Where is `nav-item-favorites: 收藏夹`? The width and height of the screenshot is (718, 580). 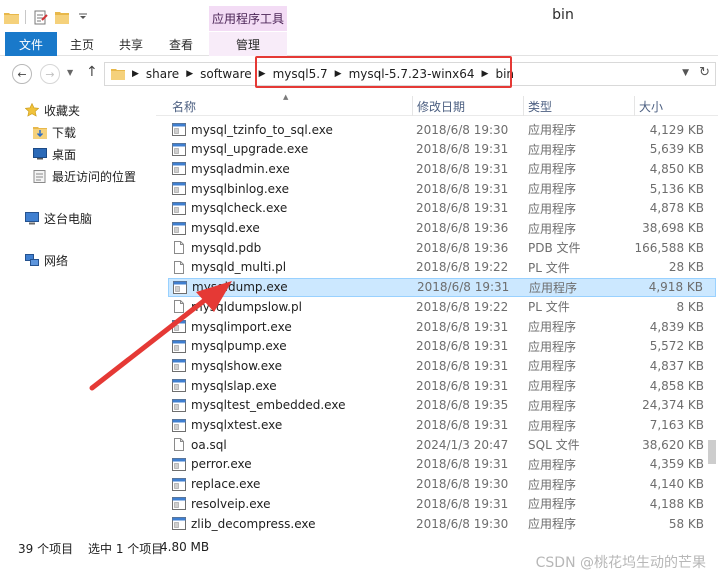
nav-item-favorites: 收藏夹 is located at coordinates (52, 110).